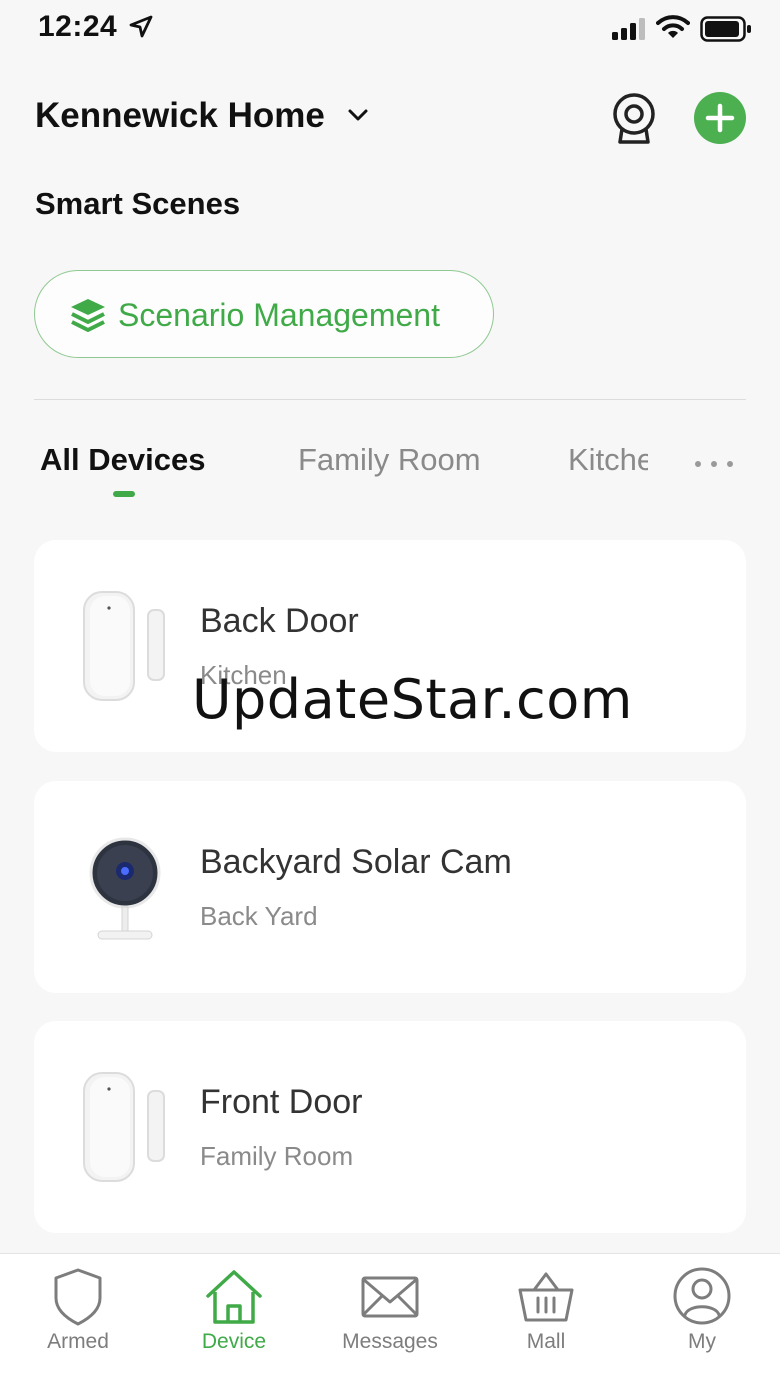 The width and height of the screenshot is (780, 1388). Describe the element at coordinates (279, 621) in the screenshot. I see `device-name: Back Door` at that location.